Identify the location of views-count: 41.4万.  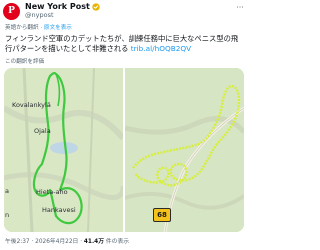
(93, 242).